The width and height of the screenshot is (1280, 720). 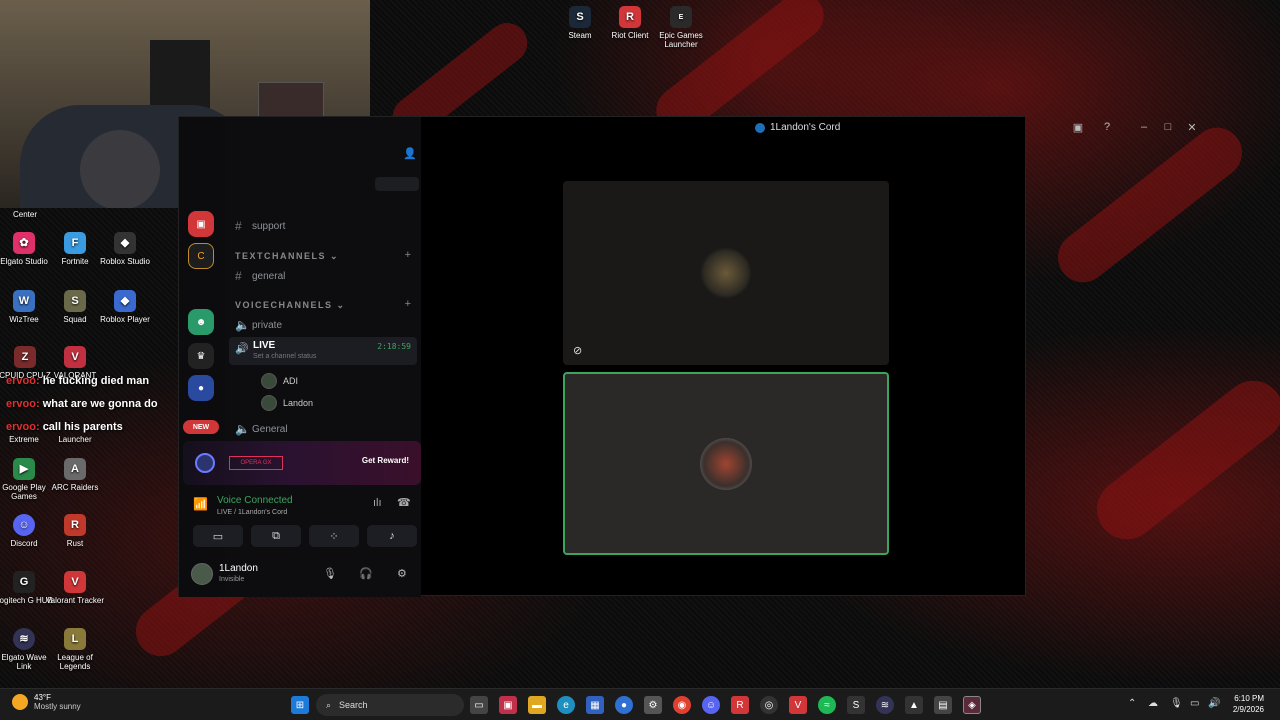 I want to click on desktop-icon-valorant-tracker: V Valorant Tracker, so click(x=75, y=588).